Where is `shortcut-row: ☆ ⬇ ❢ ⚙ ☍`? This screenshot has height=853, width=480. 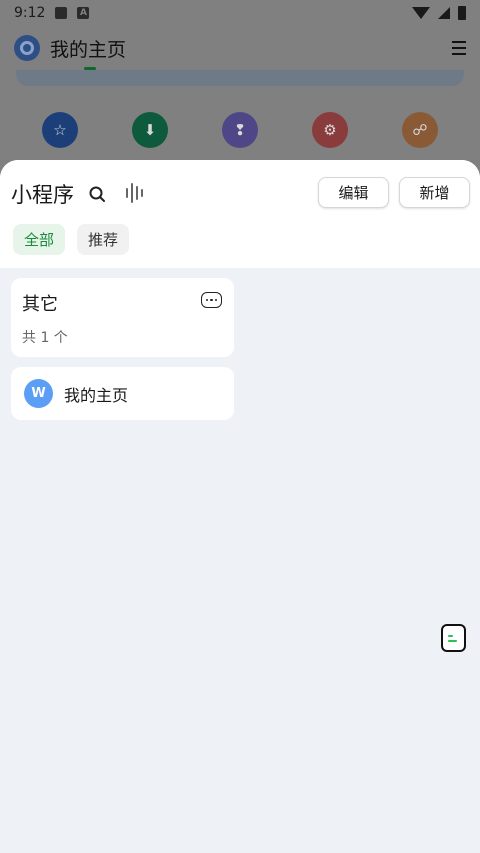
shortcut-row: ☆ ⬇ ❢ ⚙ ☍ is located at coordinates (240, 130).